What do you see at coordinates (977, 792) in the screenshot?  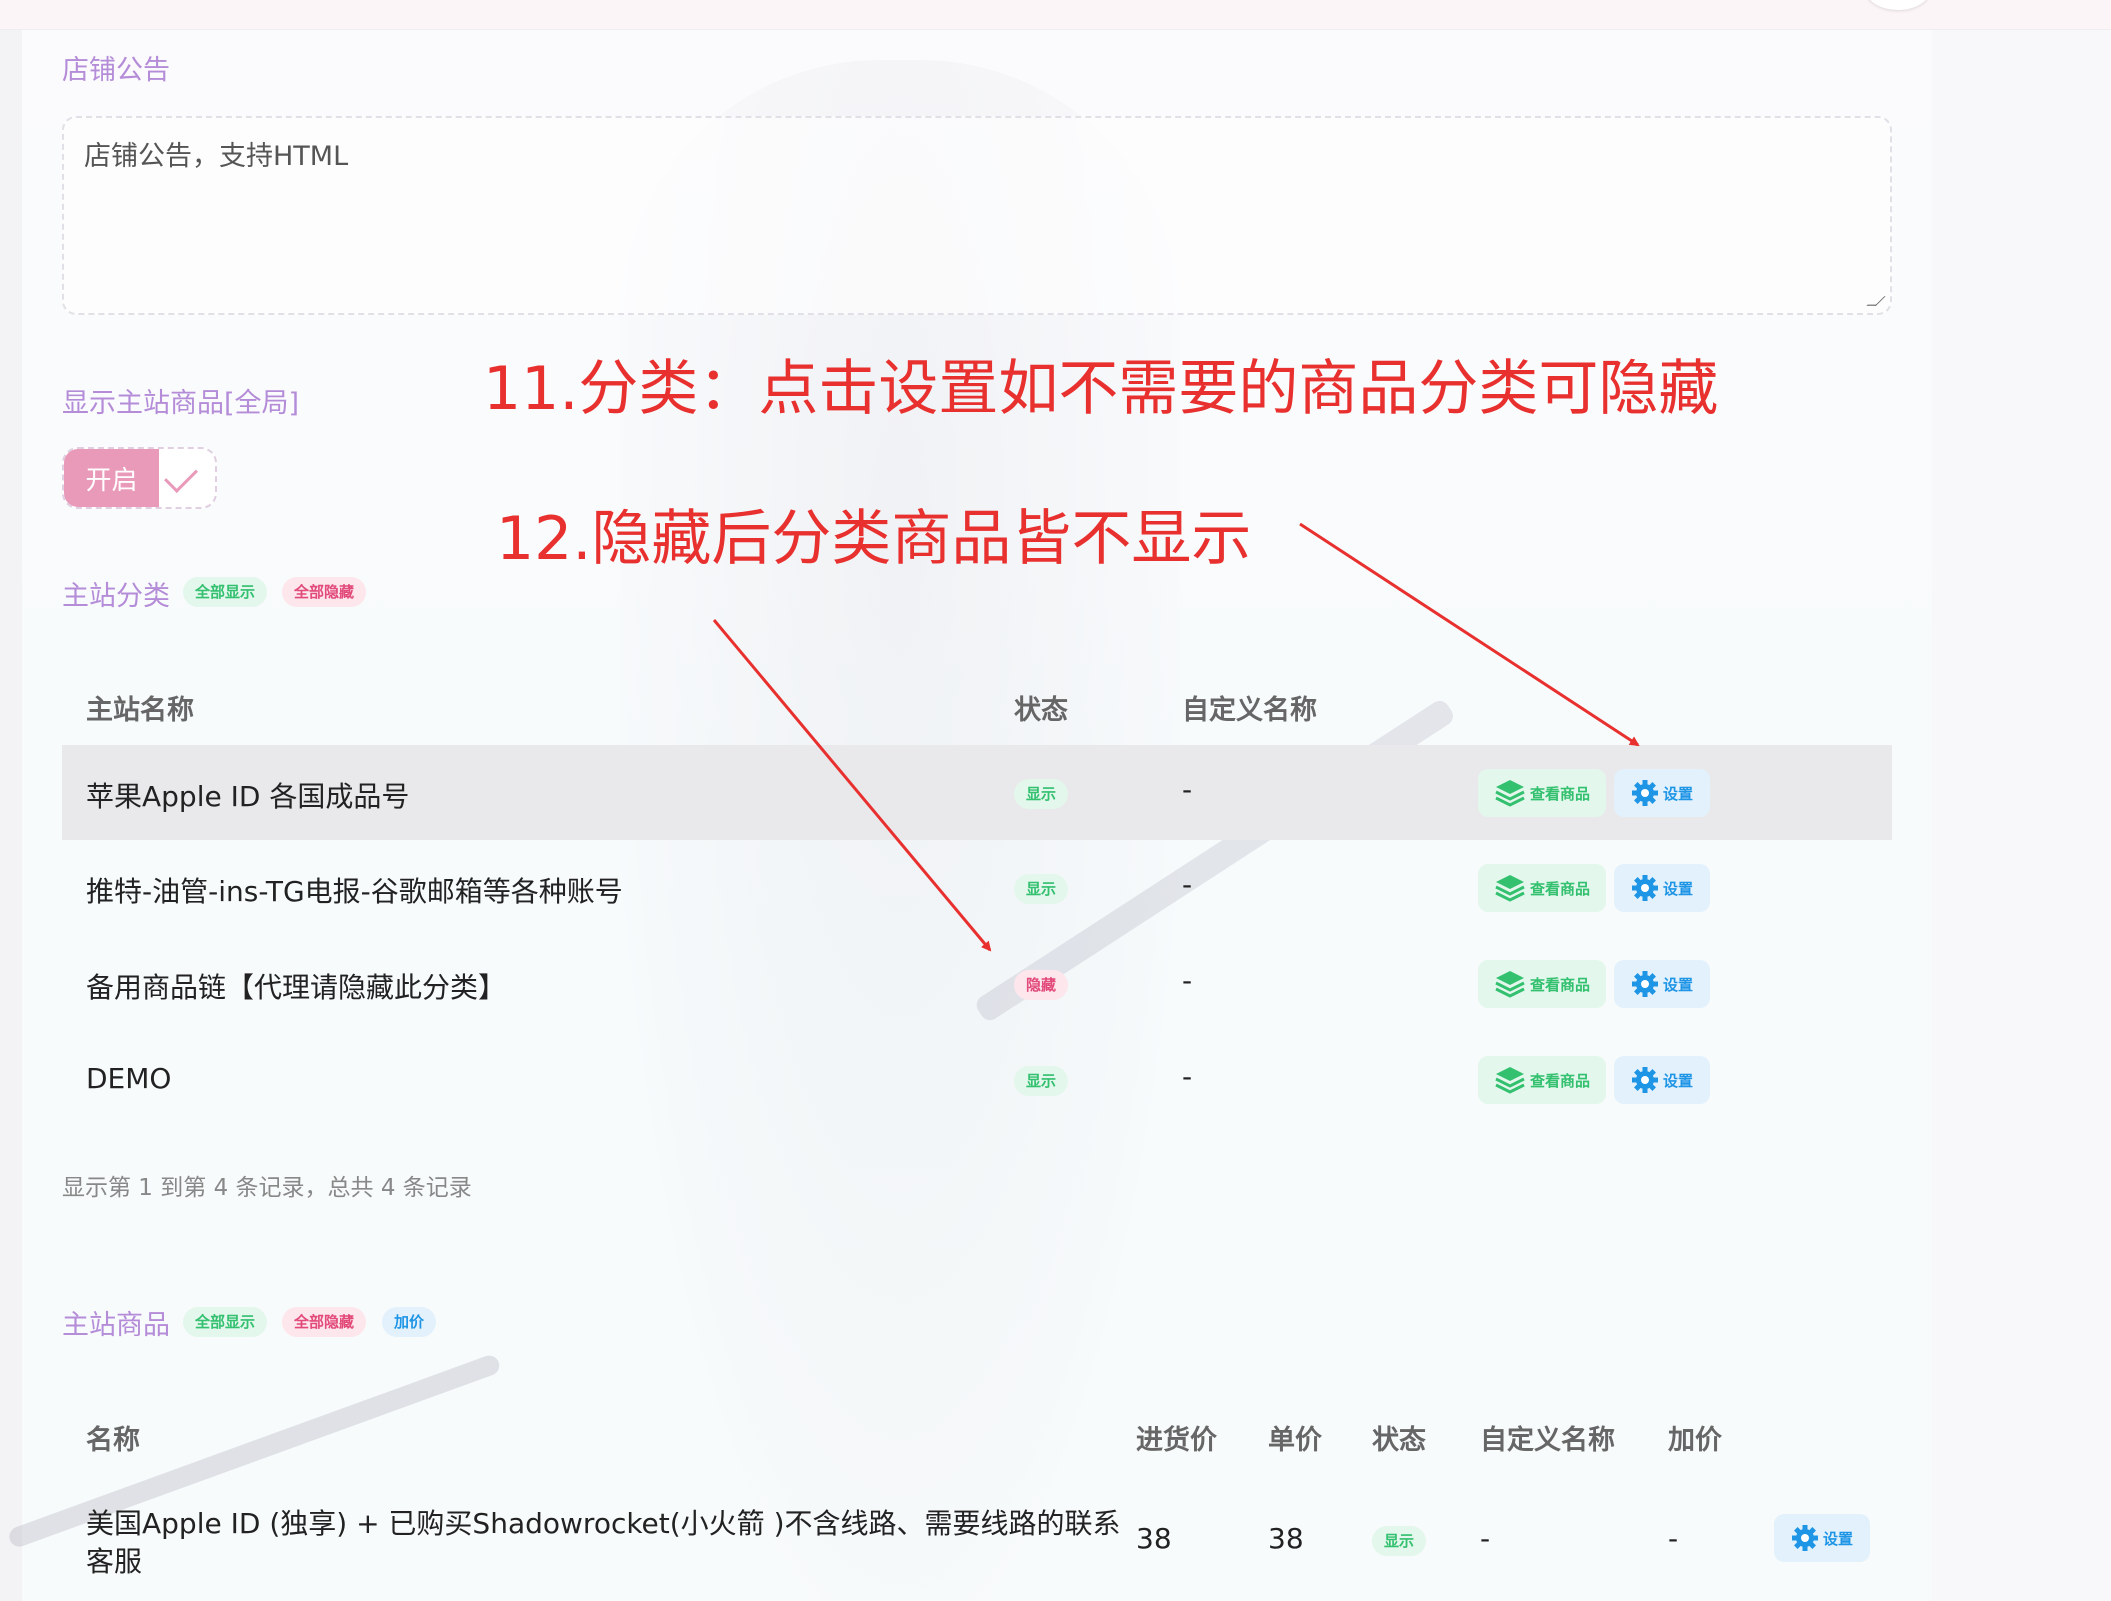 I see `table-row: 苹果Apple ID 各国成品号 显示 - 查看商品 设置` at bounding box center [977, 792].